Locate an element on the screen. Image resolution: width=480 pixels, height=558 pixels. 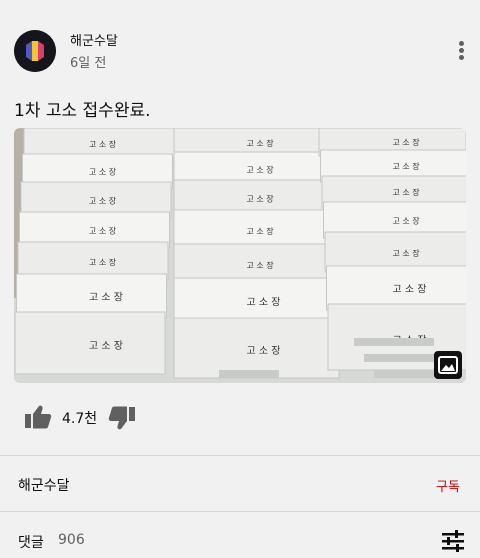
post-time: 6일 전 is located at coordinates (88, 63).